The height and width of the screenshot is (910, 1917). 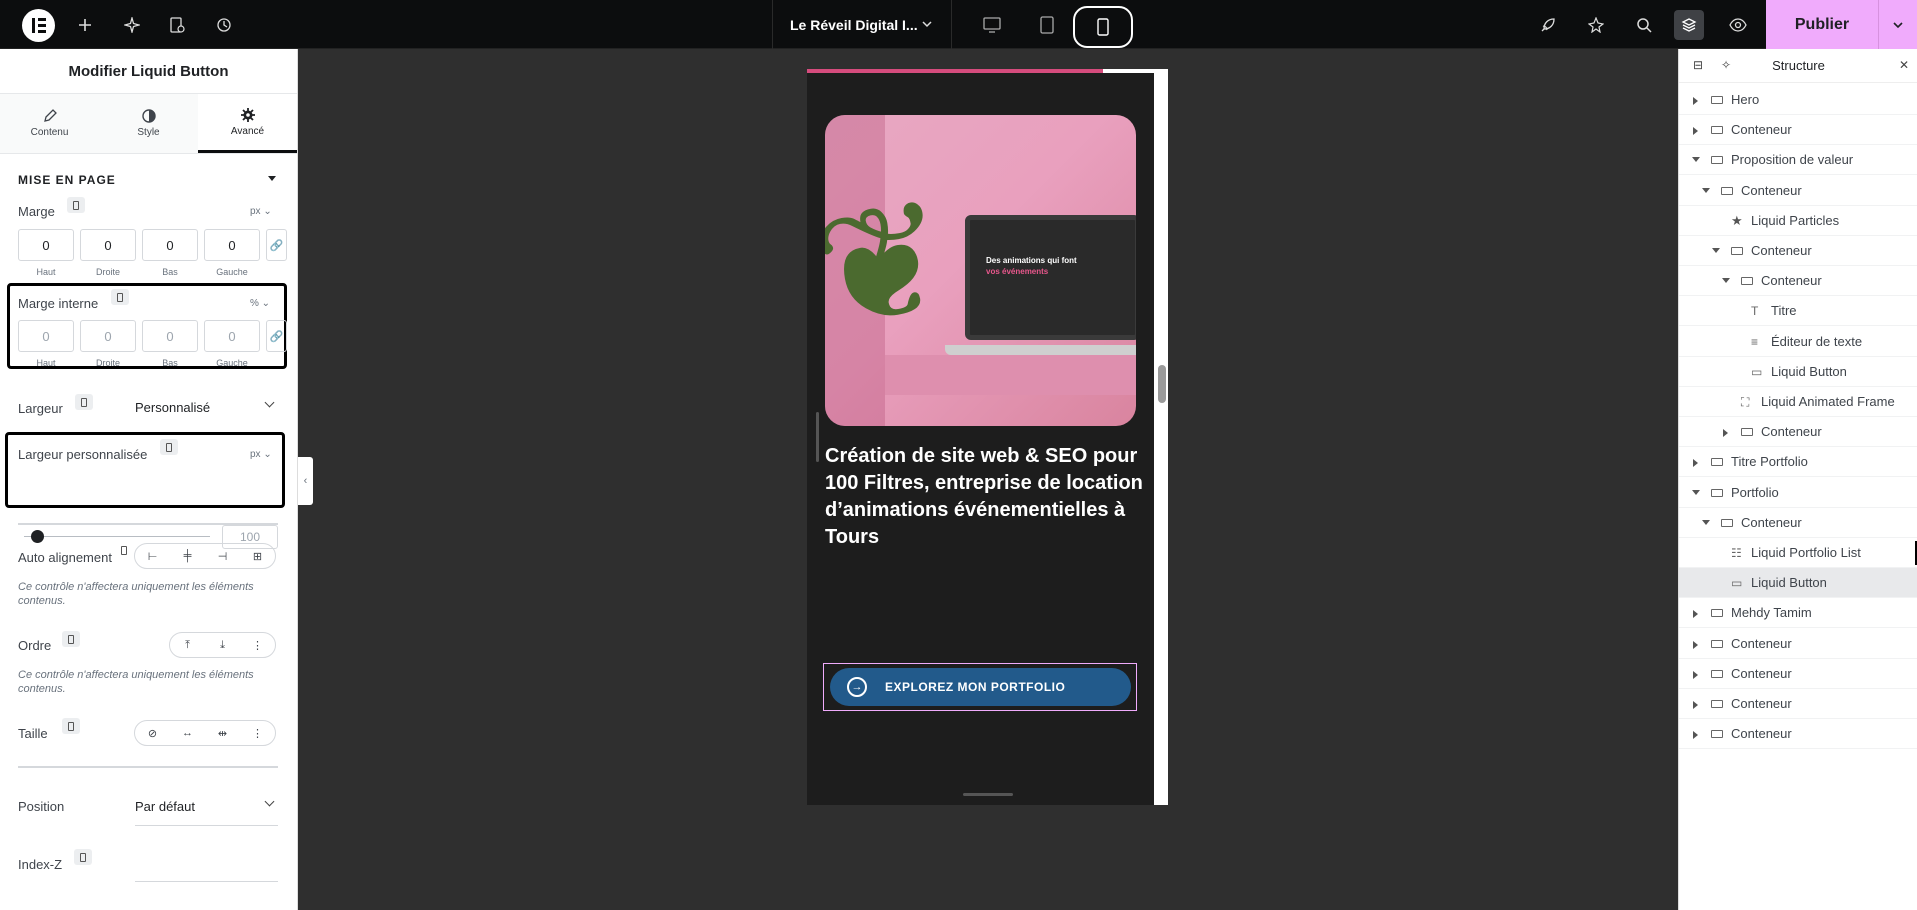 I want to click on tablet-device-button, so click(x=1047, y=24).